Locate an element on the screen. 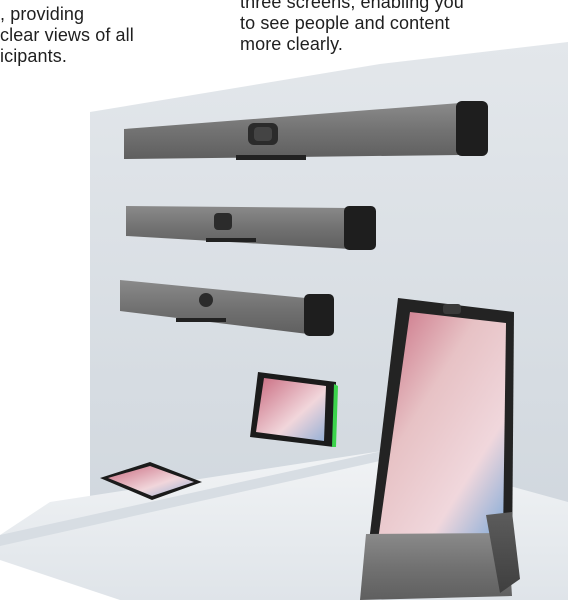  left-caption: , providing clear views of all icipants. is located at coordinates (67, 35).